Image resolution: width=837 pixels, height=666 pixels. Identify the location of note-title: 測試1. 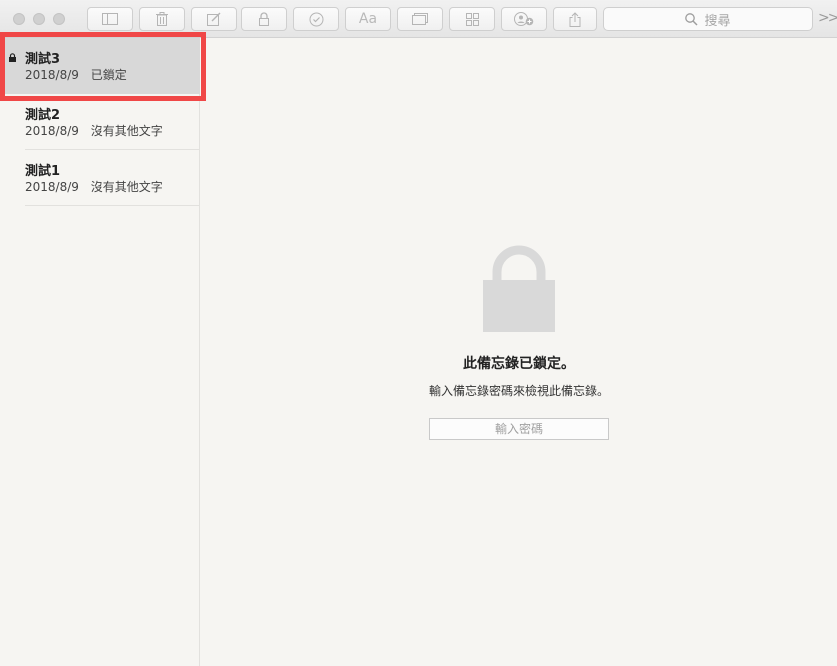
(43, 171).